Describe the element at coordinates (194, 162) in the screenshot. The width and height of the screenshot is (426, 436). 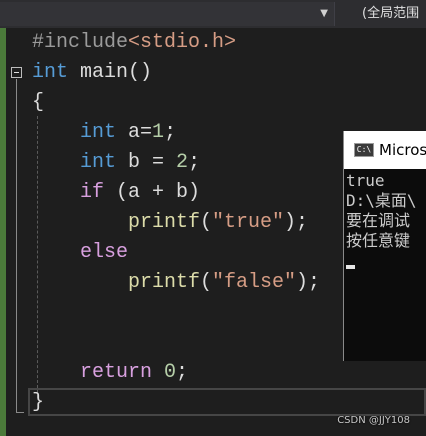
I see `decl-b-end: ;` at that location.